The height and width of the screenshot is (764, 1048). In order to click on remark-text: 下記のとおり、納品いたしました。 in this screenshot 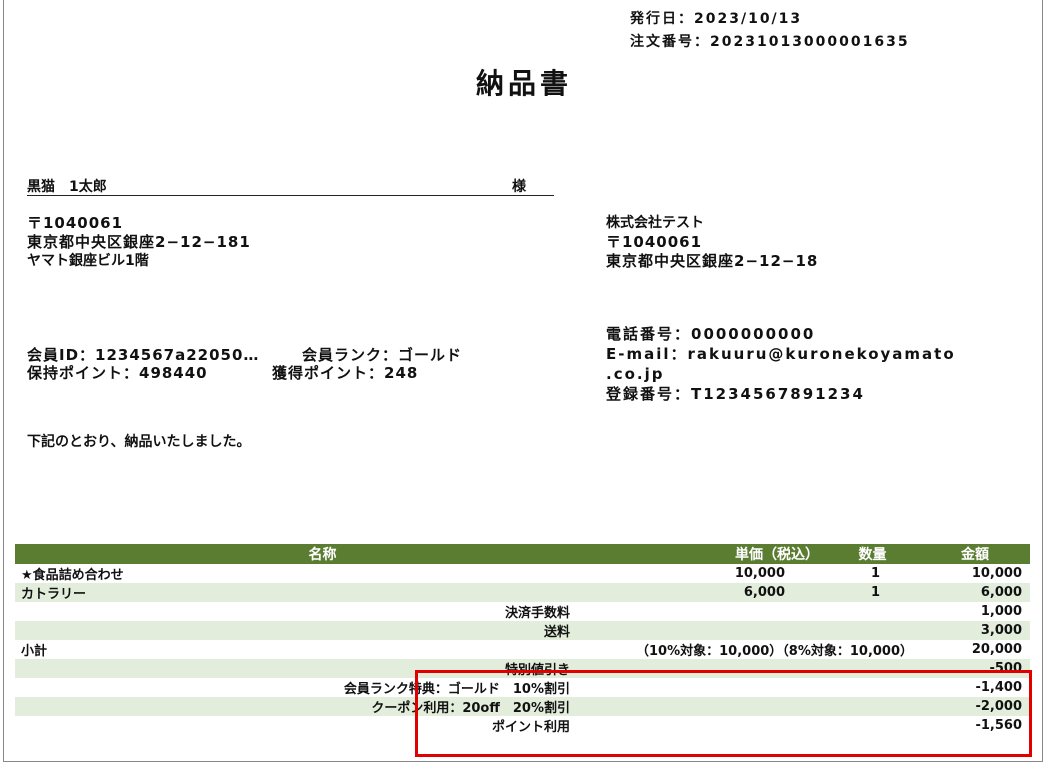, I will do `click(139, 442)`.